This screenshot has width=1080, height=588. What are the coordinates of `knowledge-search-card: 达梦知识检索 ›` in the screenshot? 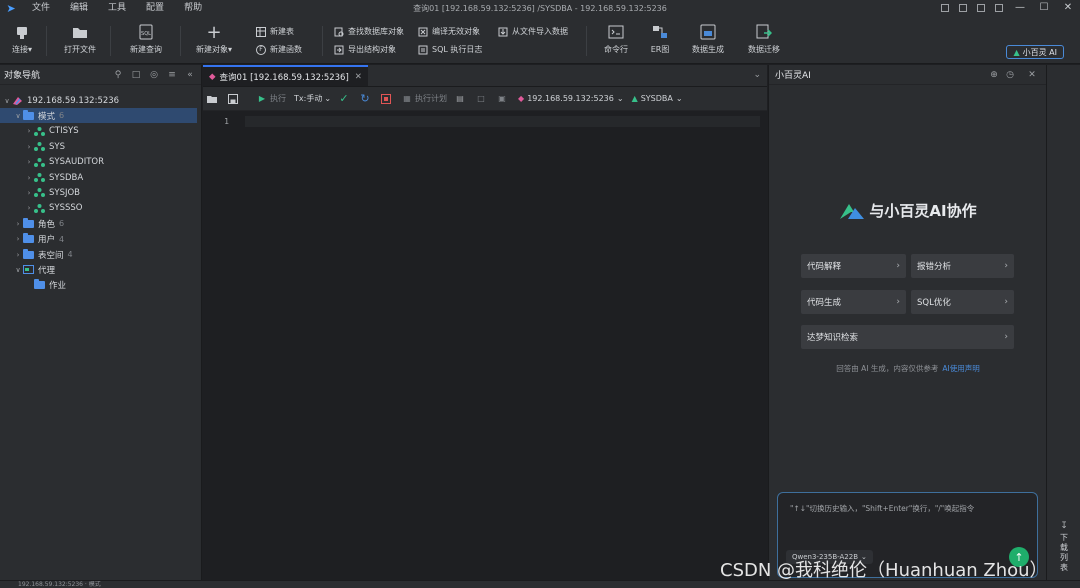 It's located at (907, 337).